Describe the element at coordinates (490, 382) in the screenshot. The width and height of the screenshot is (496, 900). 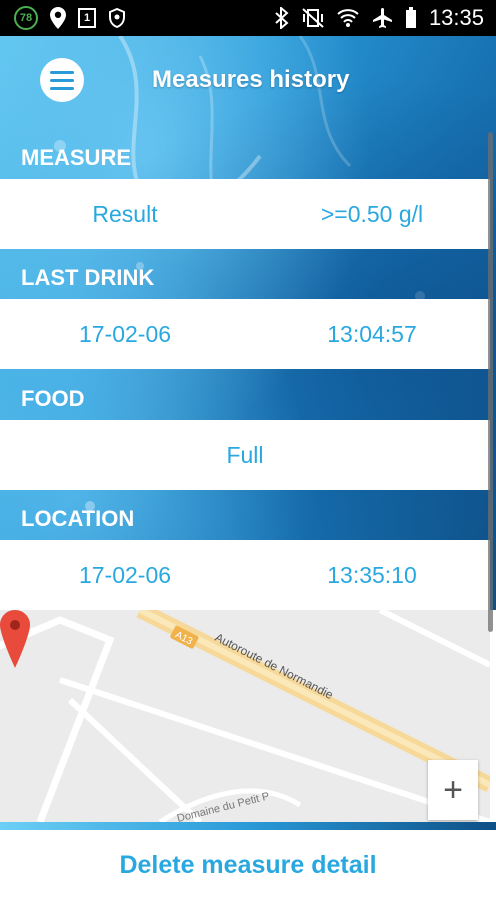
I see `scrollbar` at that location.